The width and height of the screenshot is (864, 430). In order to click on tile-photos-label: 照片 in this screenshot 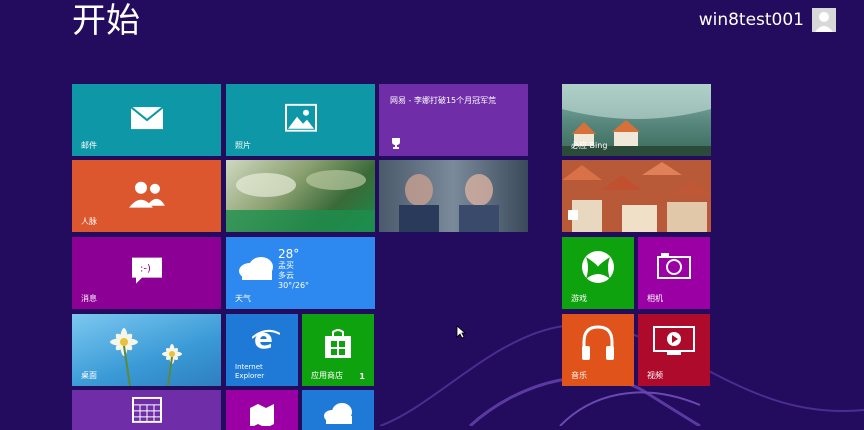, I will do `click(243, 145)`.